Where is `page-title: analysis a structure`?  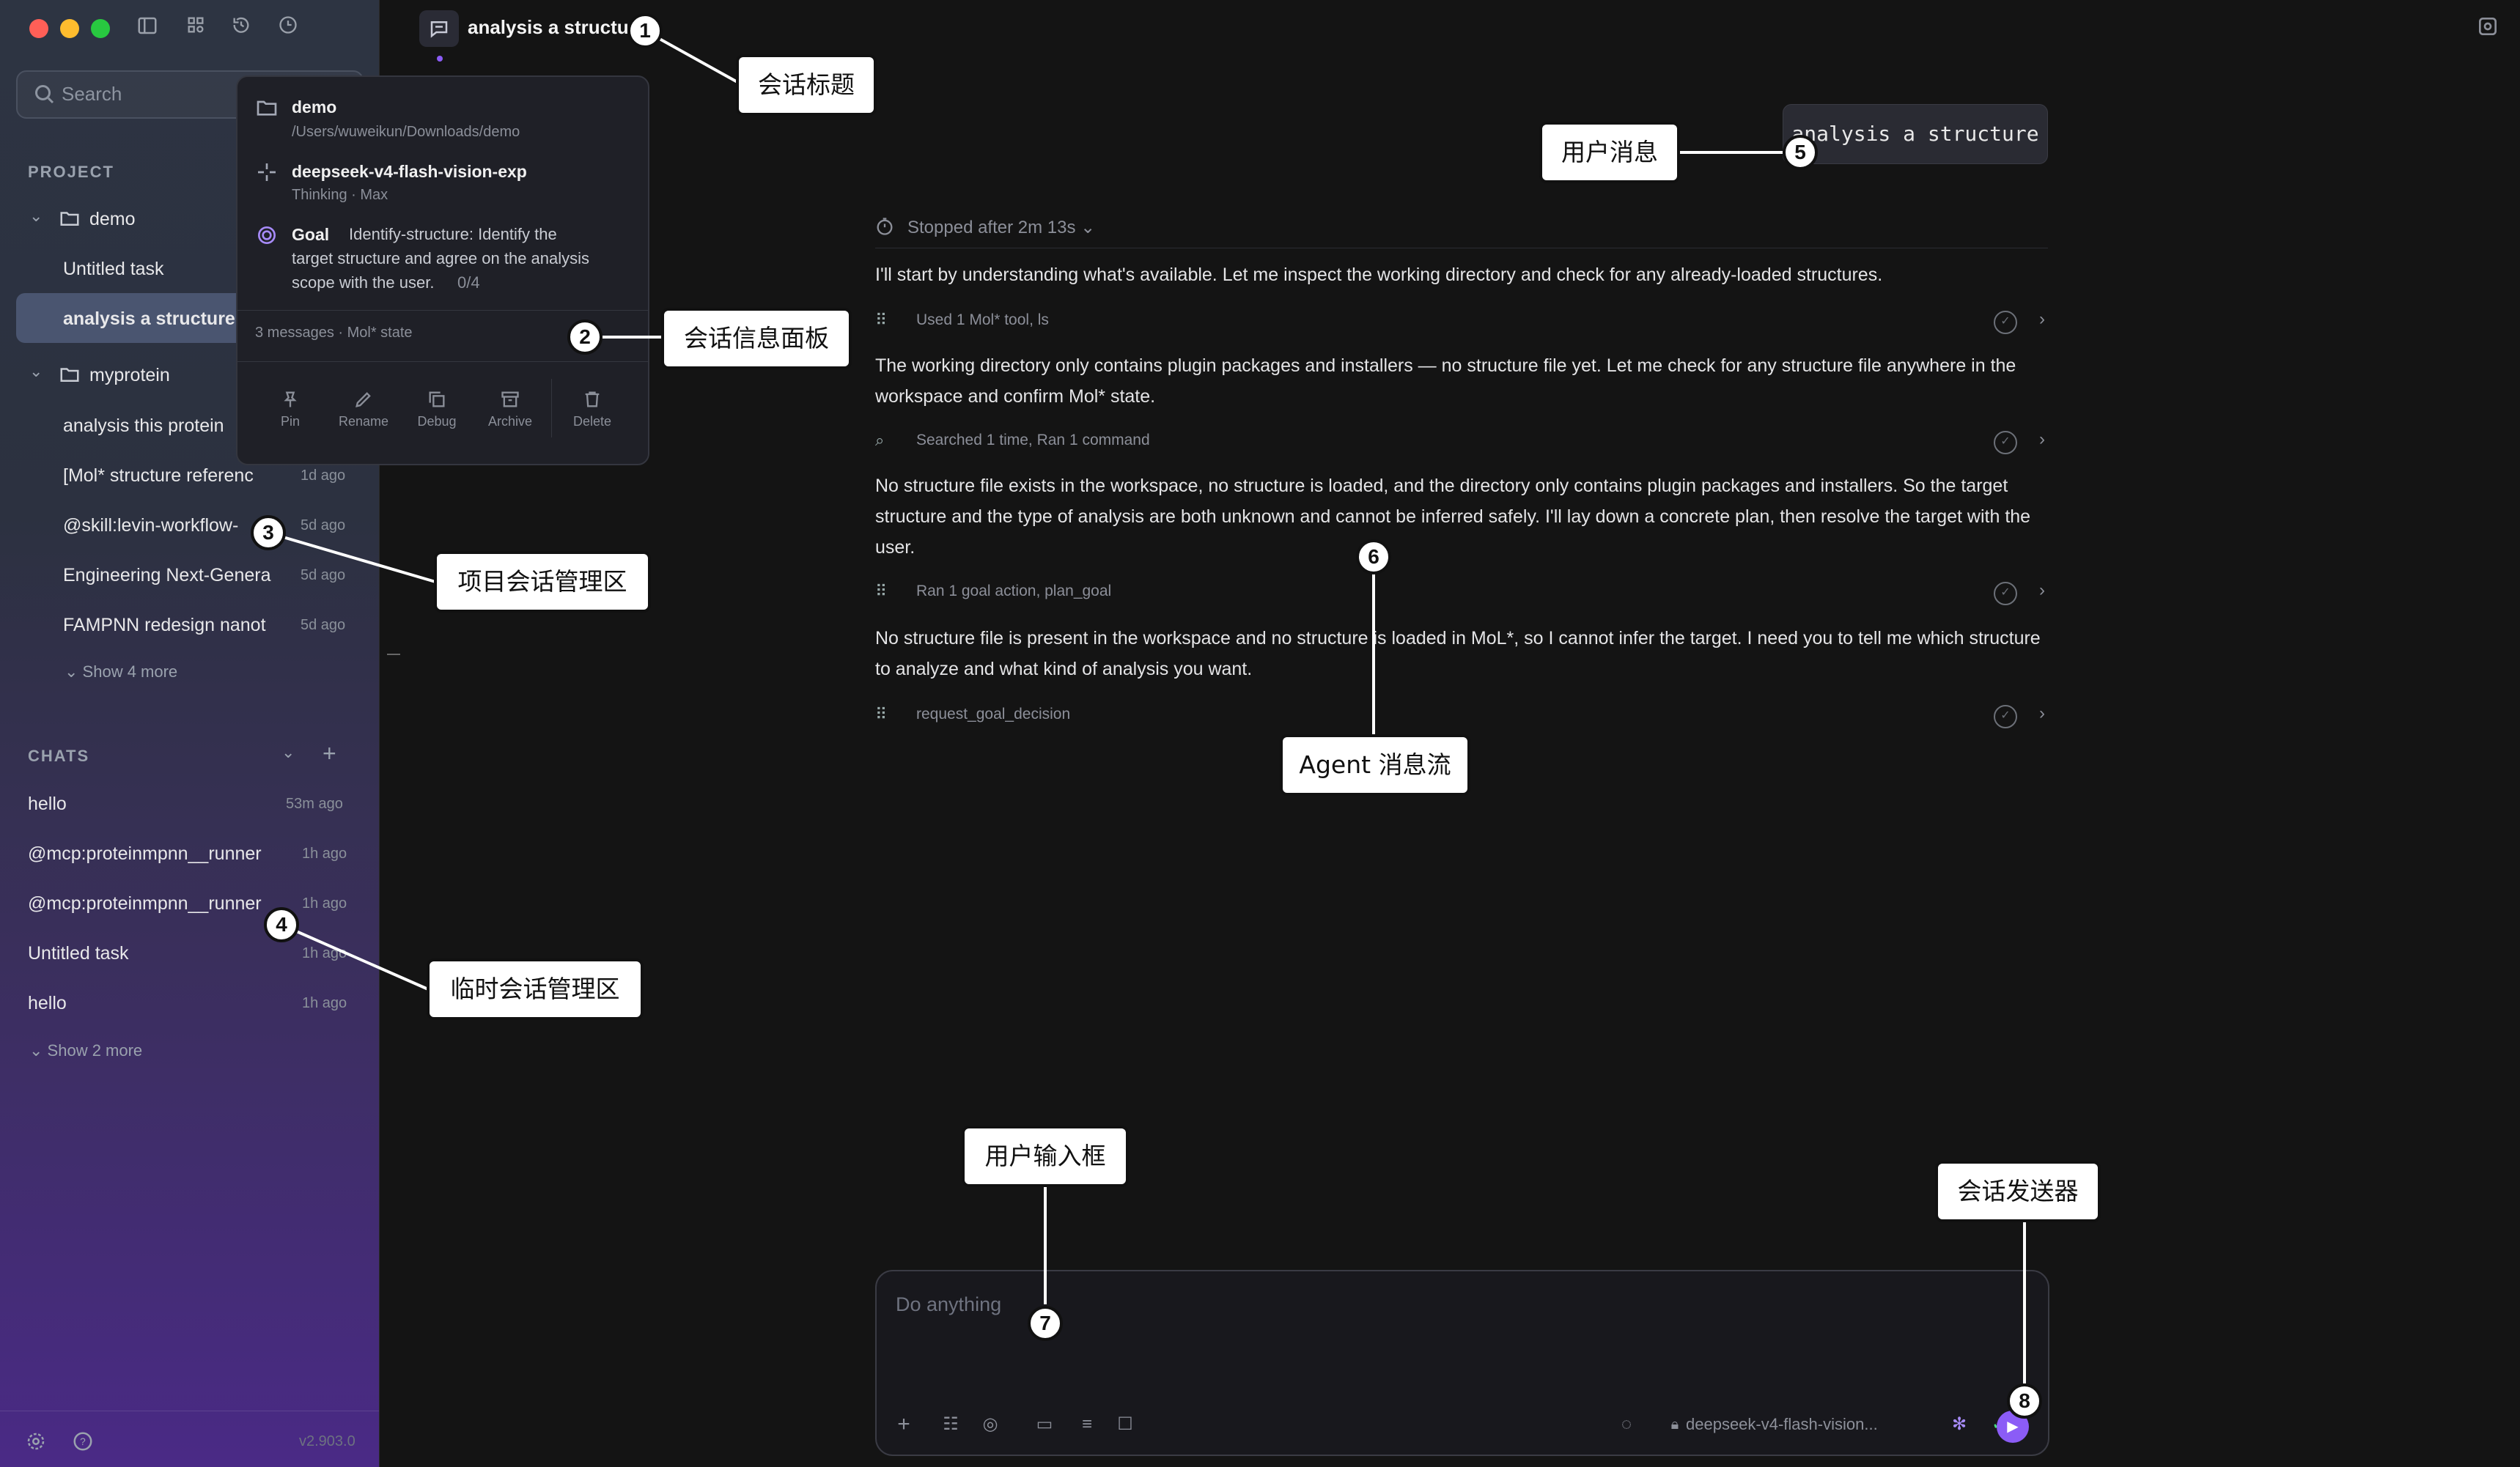 page-title: analysis a structure is located at coordinates (557, 27).